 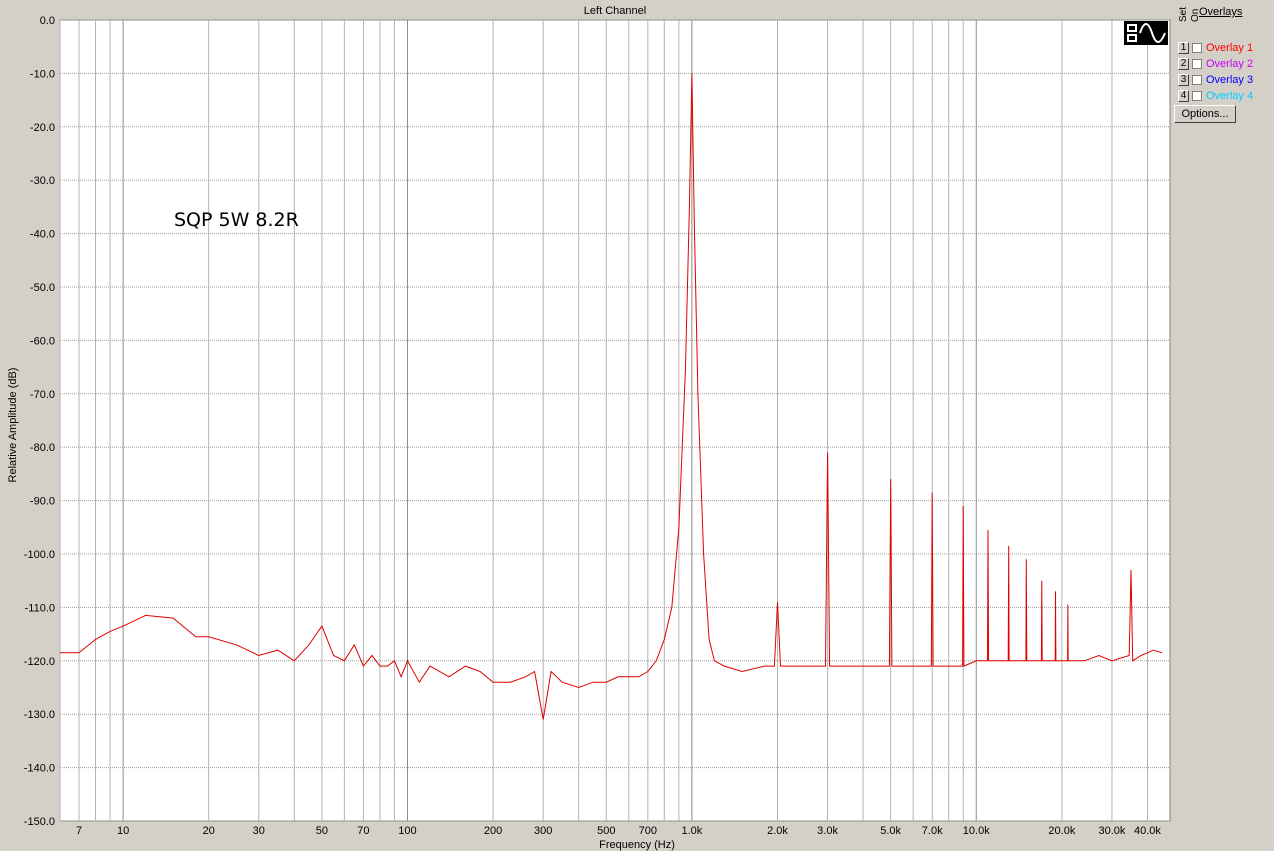 What do you see at coordinates (827, 831) in the screenshot?
I see `x-tick-label: 3.0k` at bounding box center [827, 831].